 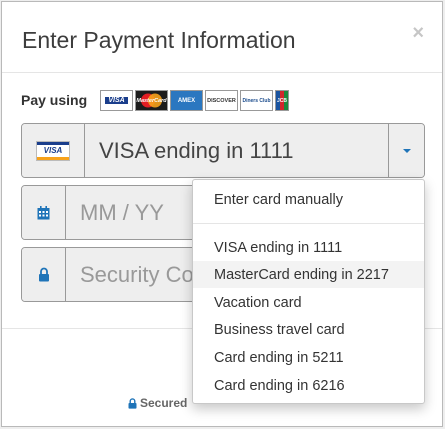 What do you see at coordinates (418, 33) in the screenshot?
I see `close-button: ×` at bounding box center [418, 33].